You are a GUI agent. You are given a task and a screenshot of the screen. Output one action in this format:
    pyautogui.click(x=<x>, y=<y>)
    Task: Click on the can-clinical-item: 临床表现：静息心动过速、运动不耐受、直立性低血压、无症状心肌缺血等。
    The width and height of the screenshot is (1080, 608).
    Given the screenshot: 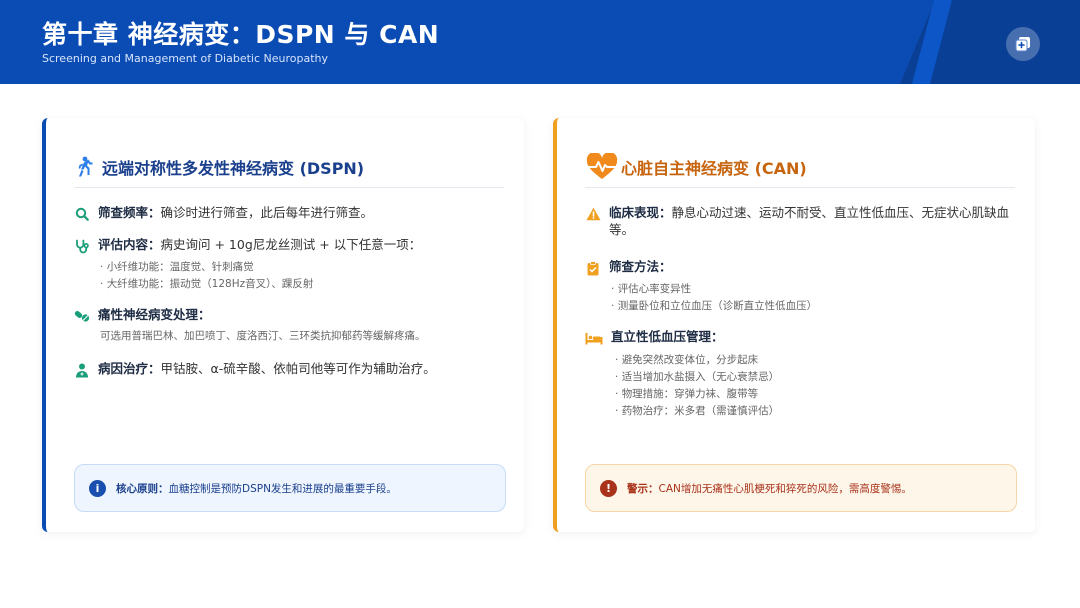 What is the action you would take?
    pyautogui.click(x=805, y=221)
    